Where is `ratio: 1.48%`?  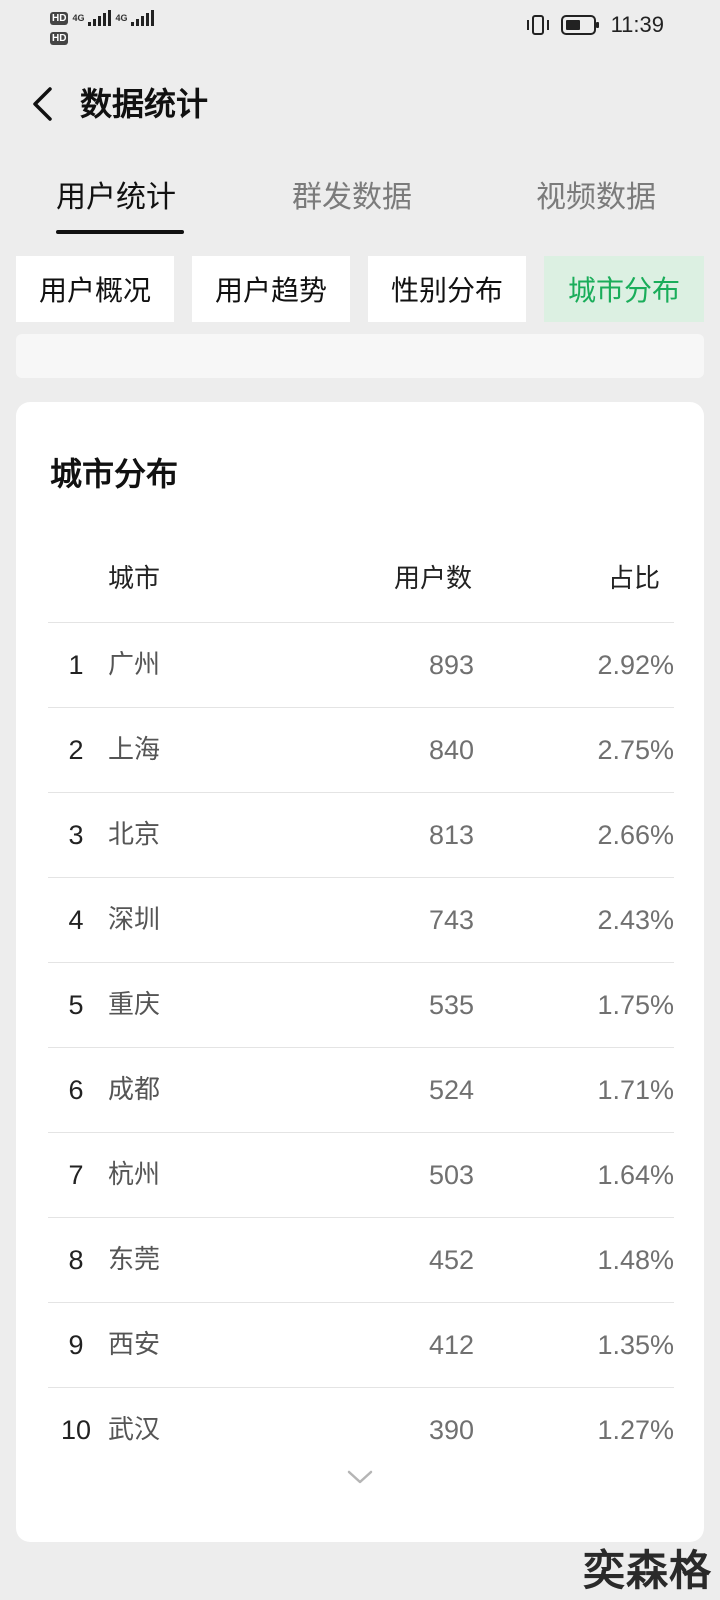 ratio: 1.48% is located at coordinates (635, 1260).